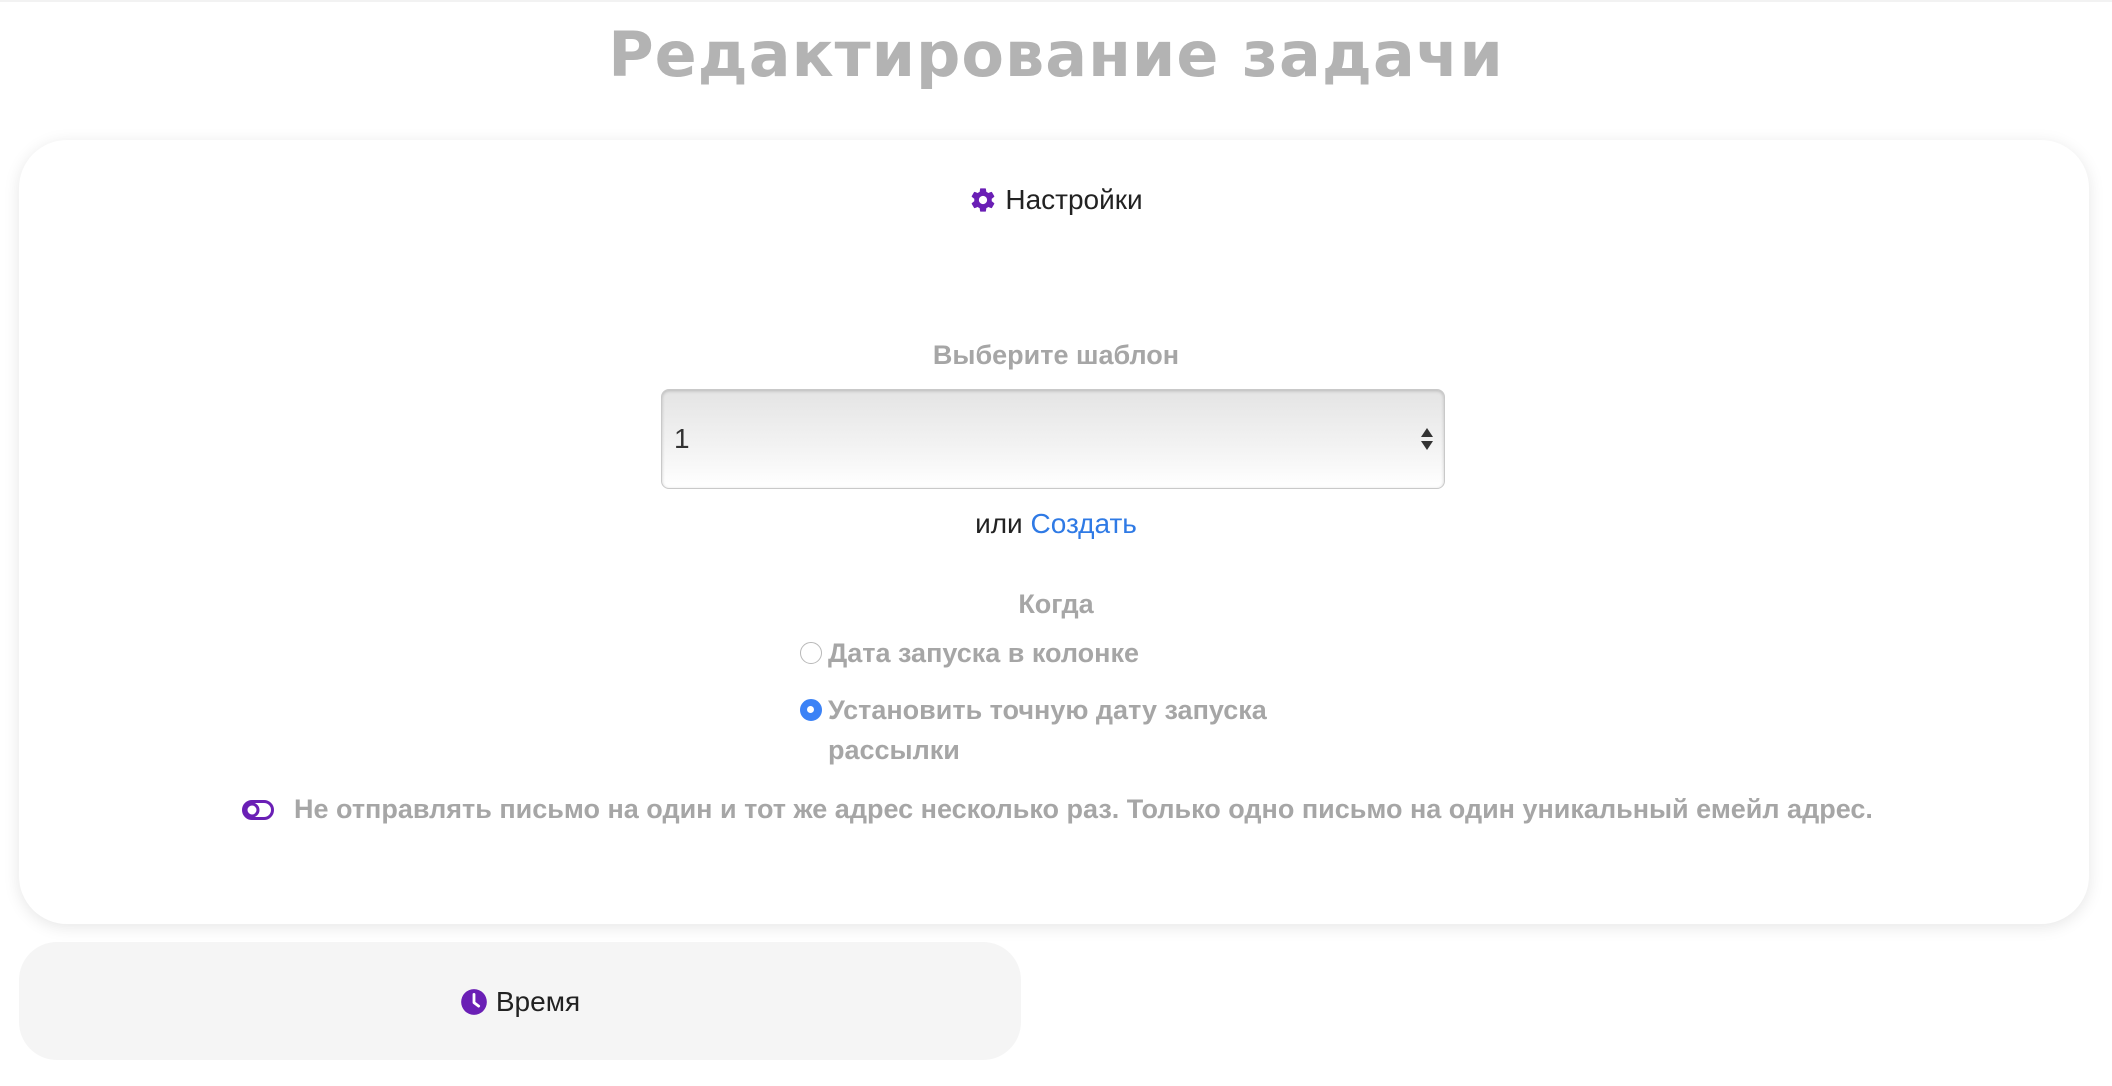  I want to click on toggle-off-icon, so click(258, 809).